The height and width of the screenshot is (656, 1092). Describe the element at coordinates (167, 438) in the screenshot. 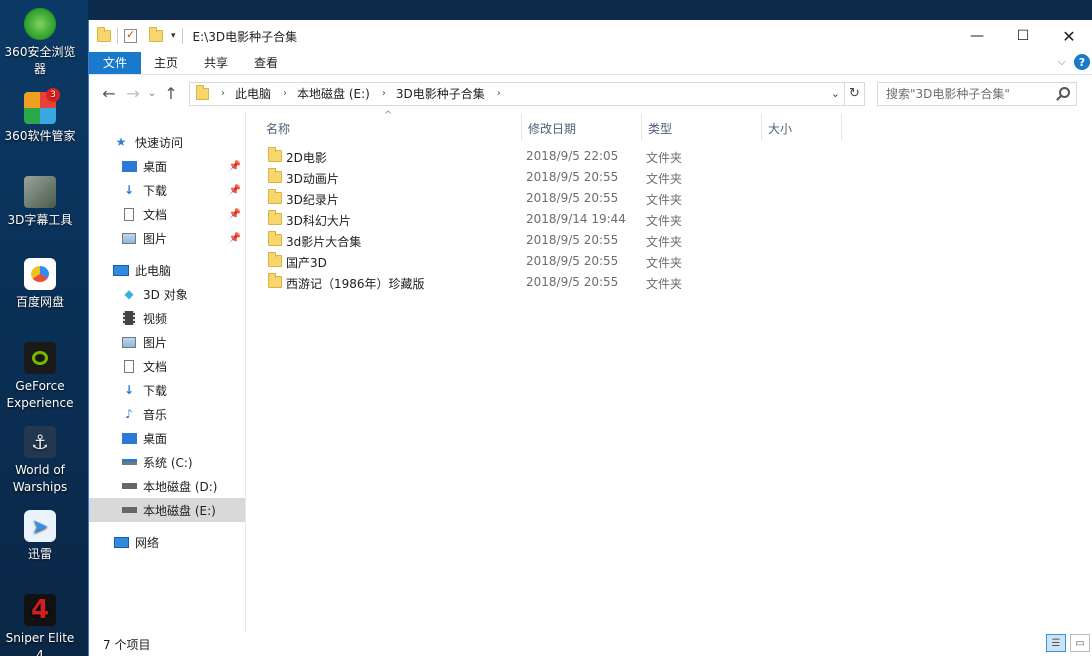

I see `nav-desktop: 桌面` at that location.